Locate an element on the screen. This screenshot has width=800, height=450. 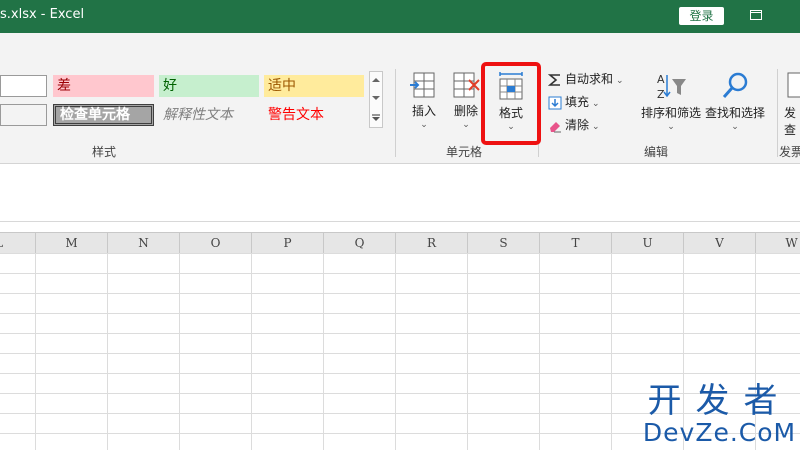
style-good: 好 is located at coordinates (209, 86).